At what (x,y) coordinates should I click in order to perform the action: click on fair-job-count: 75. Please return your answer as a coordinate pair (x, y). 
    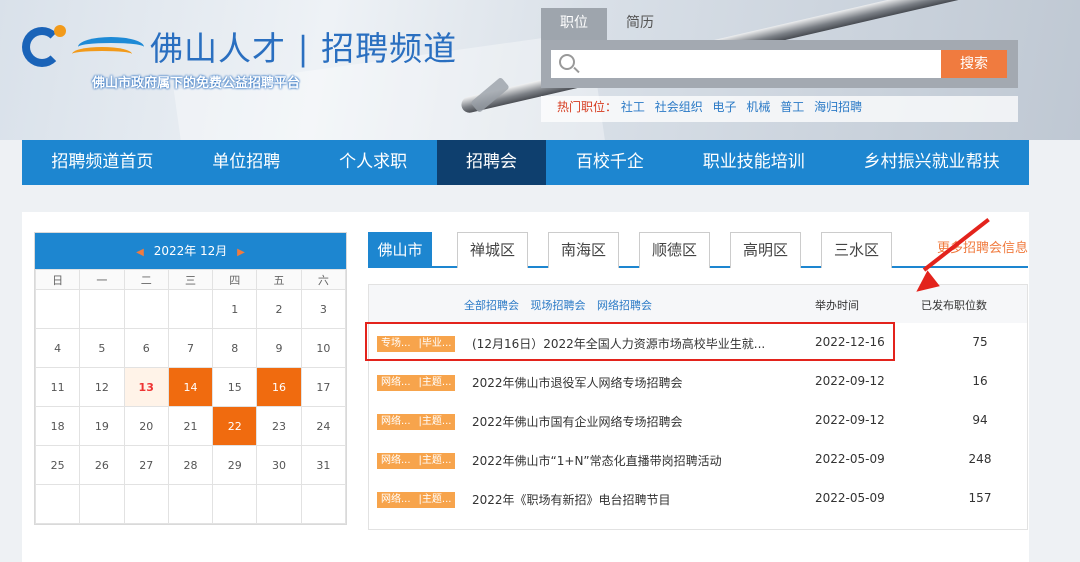
    Looking at the image, I should click on (980, 342).